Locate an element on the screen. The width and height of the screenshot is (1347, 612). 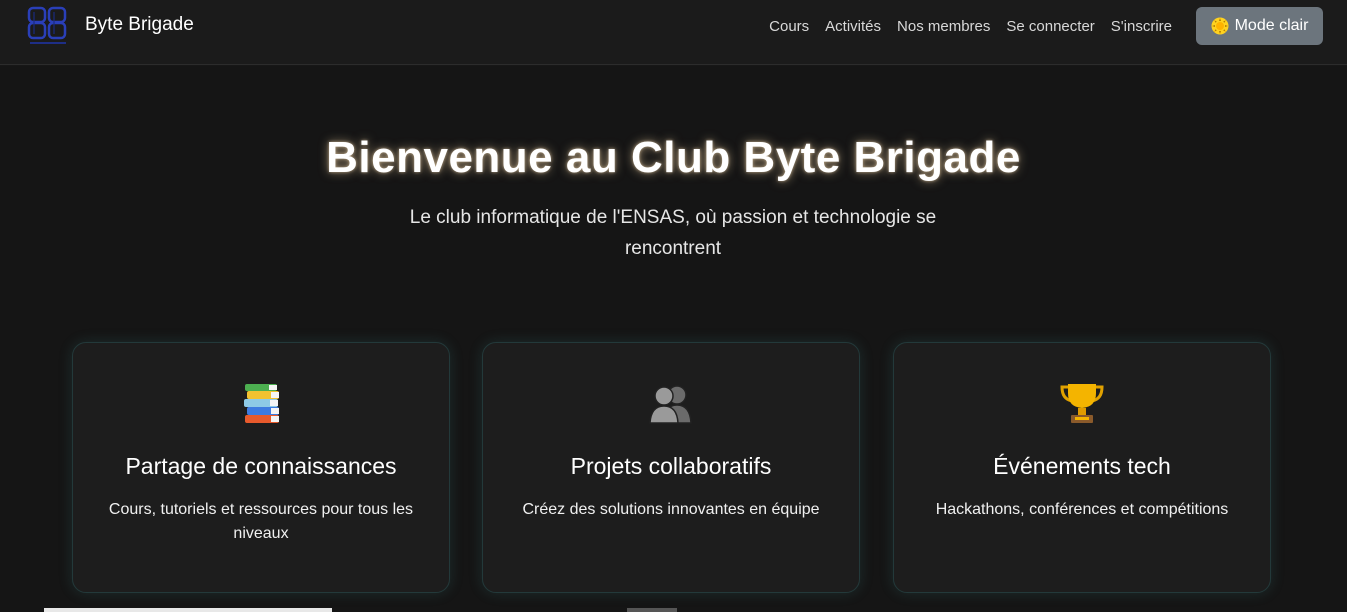
trophy-icon is located at coordinates (1082, 403).